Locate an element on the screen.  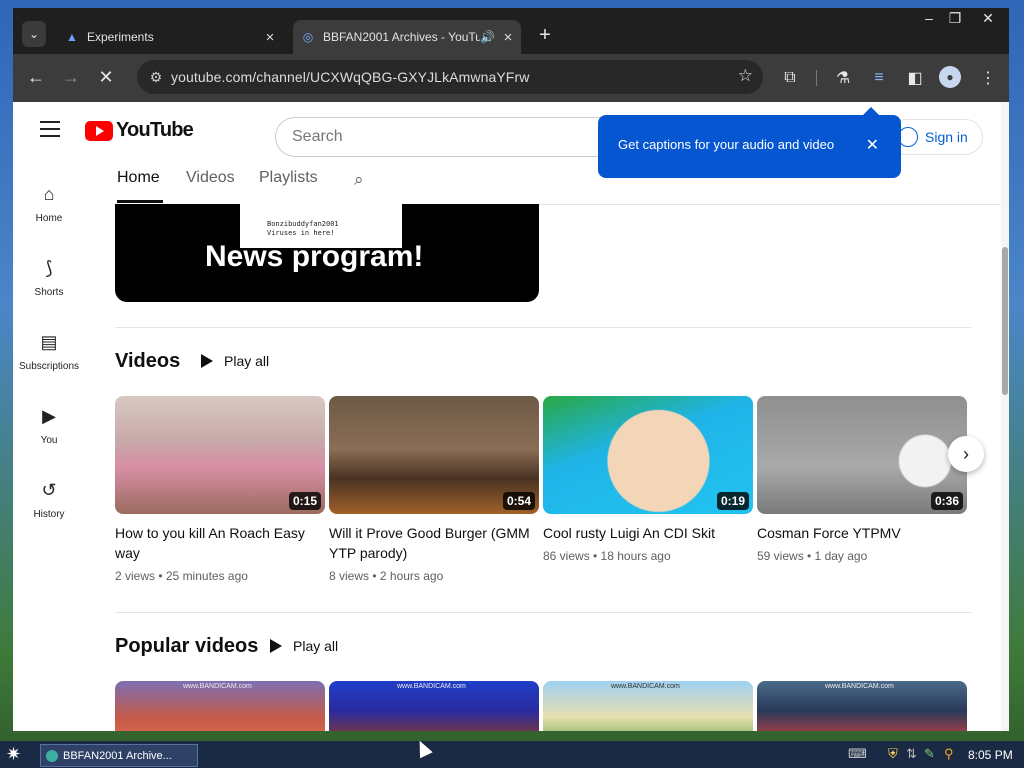
scrollbar-thumb is located at coordinates (1005, 321).